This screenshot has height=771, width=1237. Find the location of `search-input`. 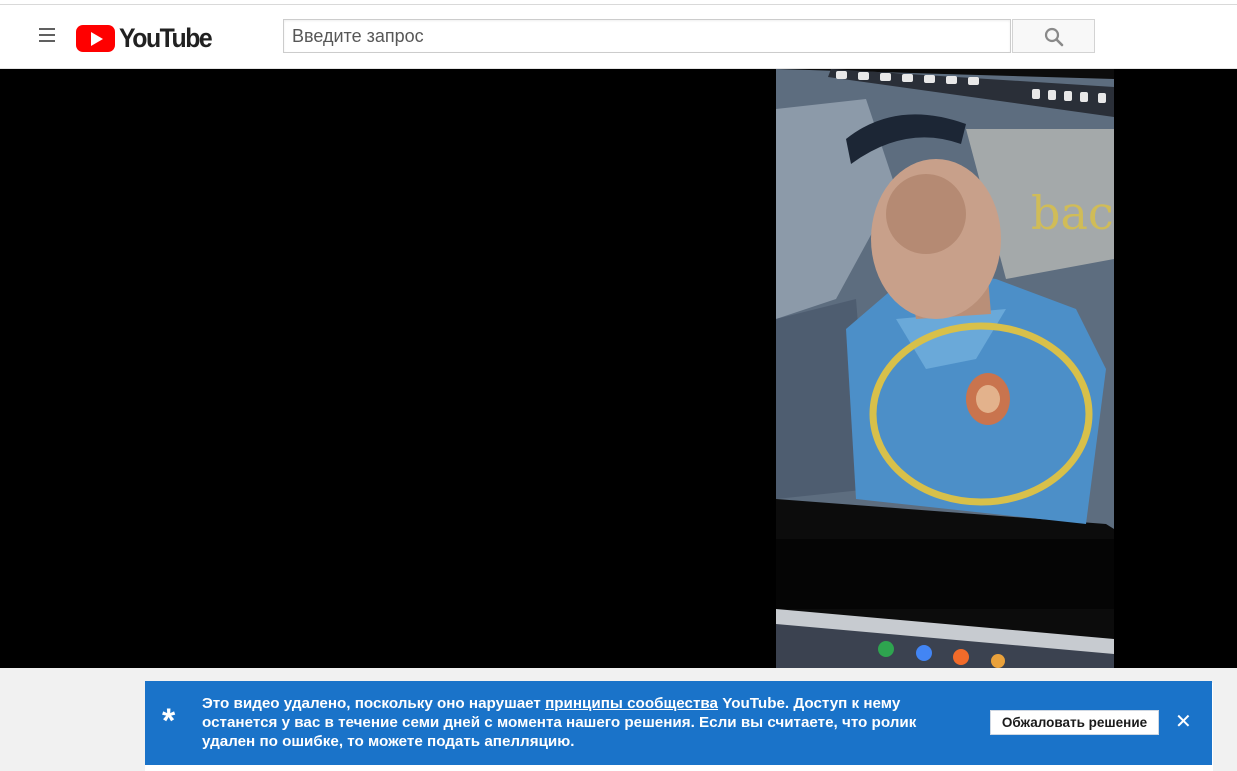

search-input is located at coordinates (647, 36).